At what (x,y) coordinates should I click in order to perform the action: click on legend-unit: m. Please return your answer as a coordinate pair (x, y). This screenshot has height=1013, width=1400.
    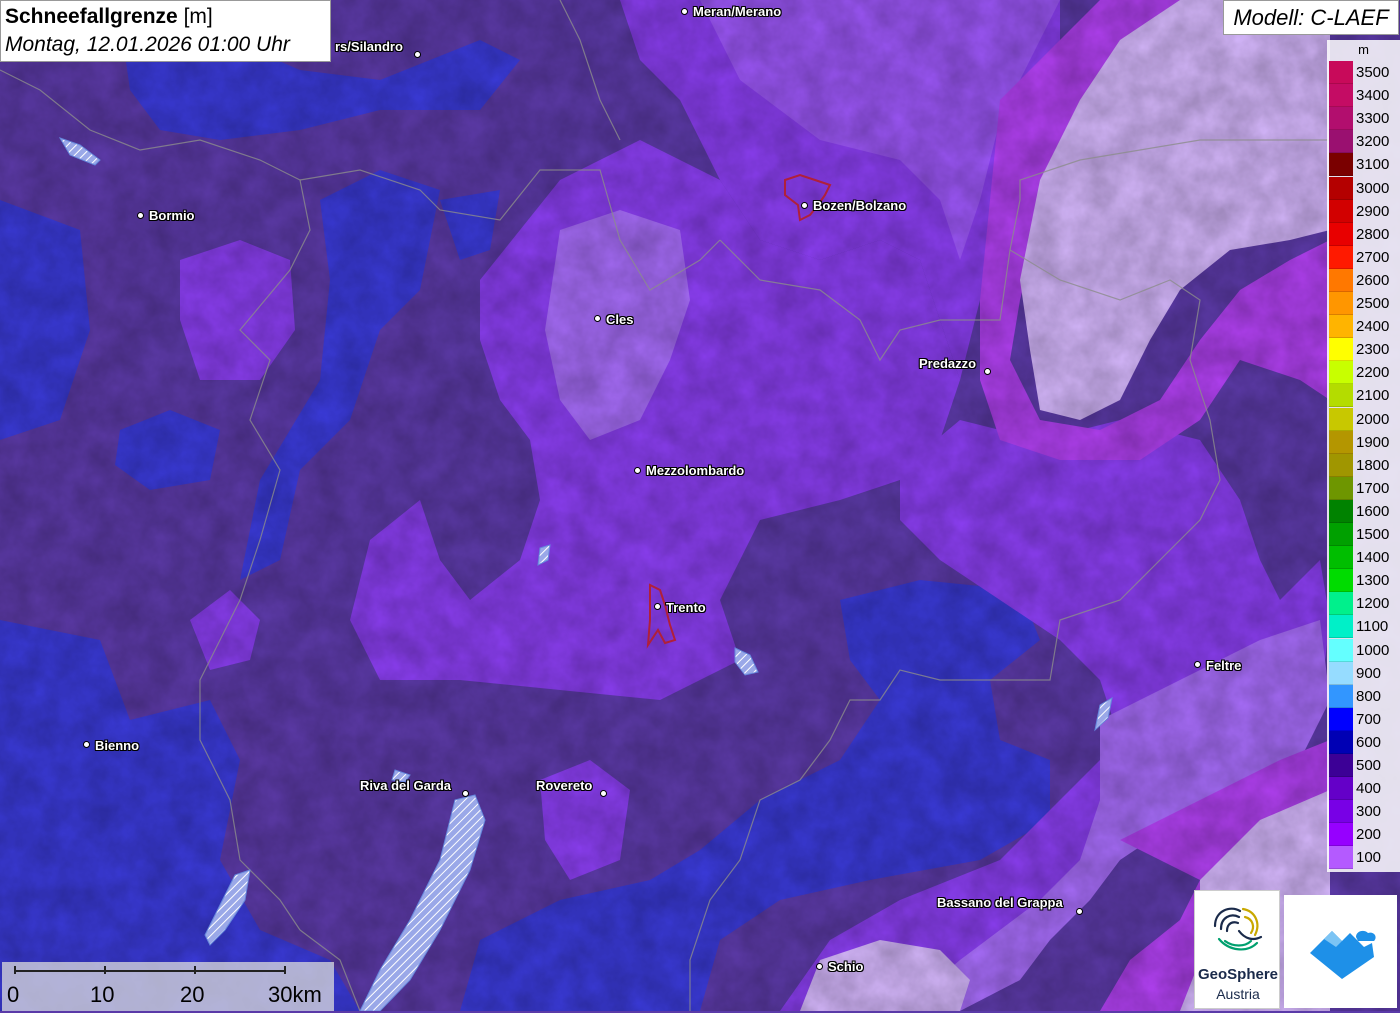
    Looking at the image, I should click on (1363, 49).